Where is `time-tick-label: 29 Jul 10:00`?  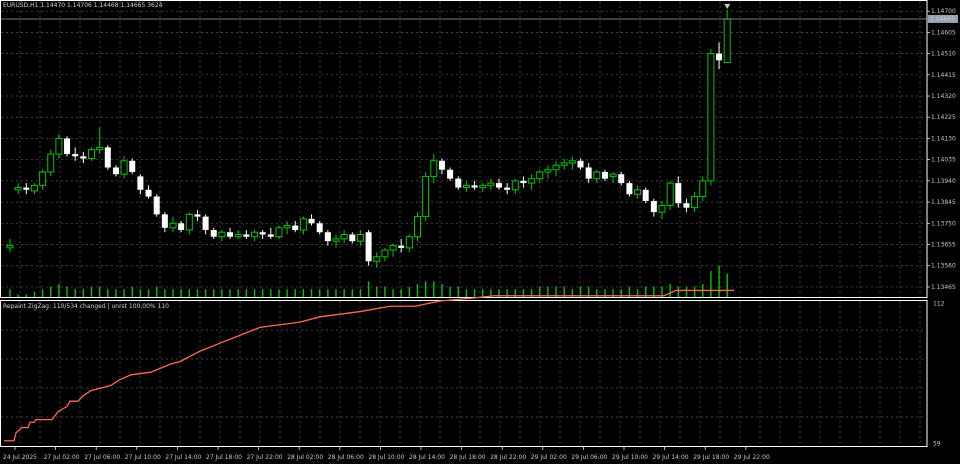
time-tick-label: 29 Jul 10:00 is located at coordinates (630, 457).